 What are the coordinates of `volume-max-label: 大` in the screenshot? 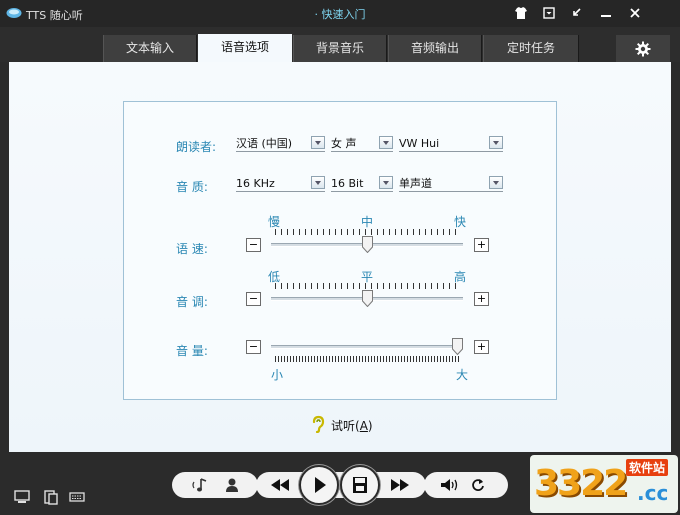 It's located at (462, 375).